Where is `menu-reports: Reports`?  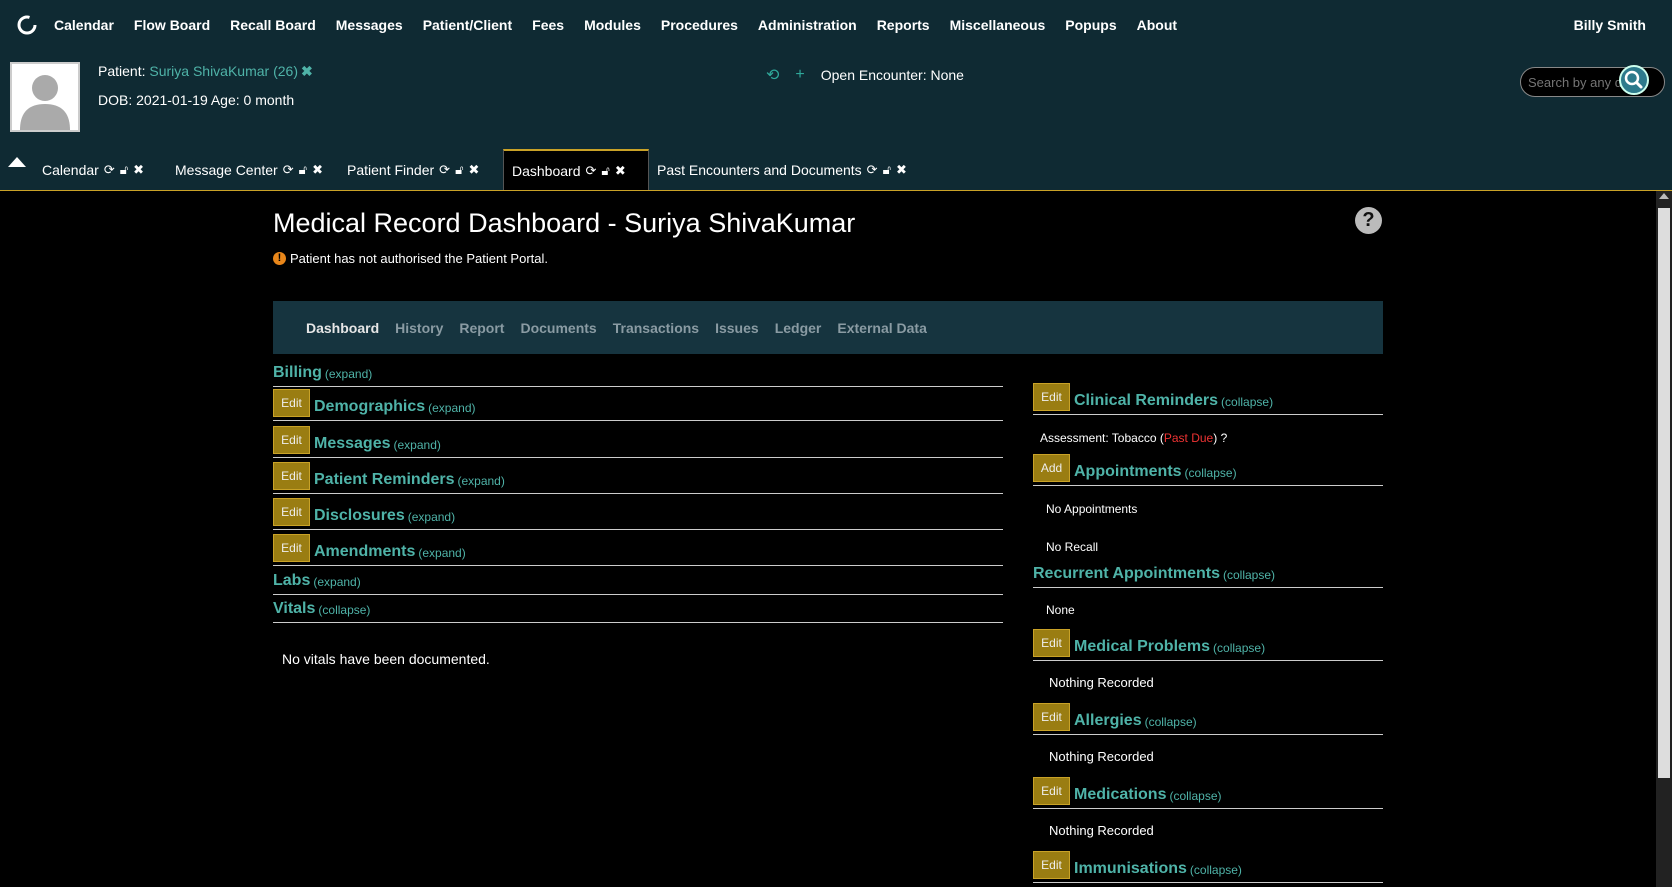 menu-reports: Reports is located at coordinates (903, 25).